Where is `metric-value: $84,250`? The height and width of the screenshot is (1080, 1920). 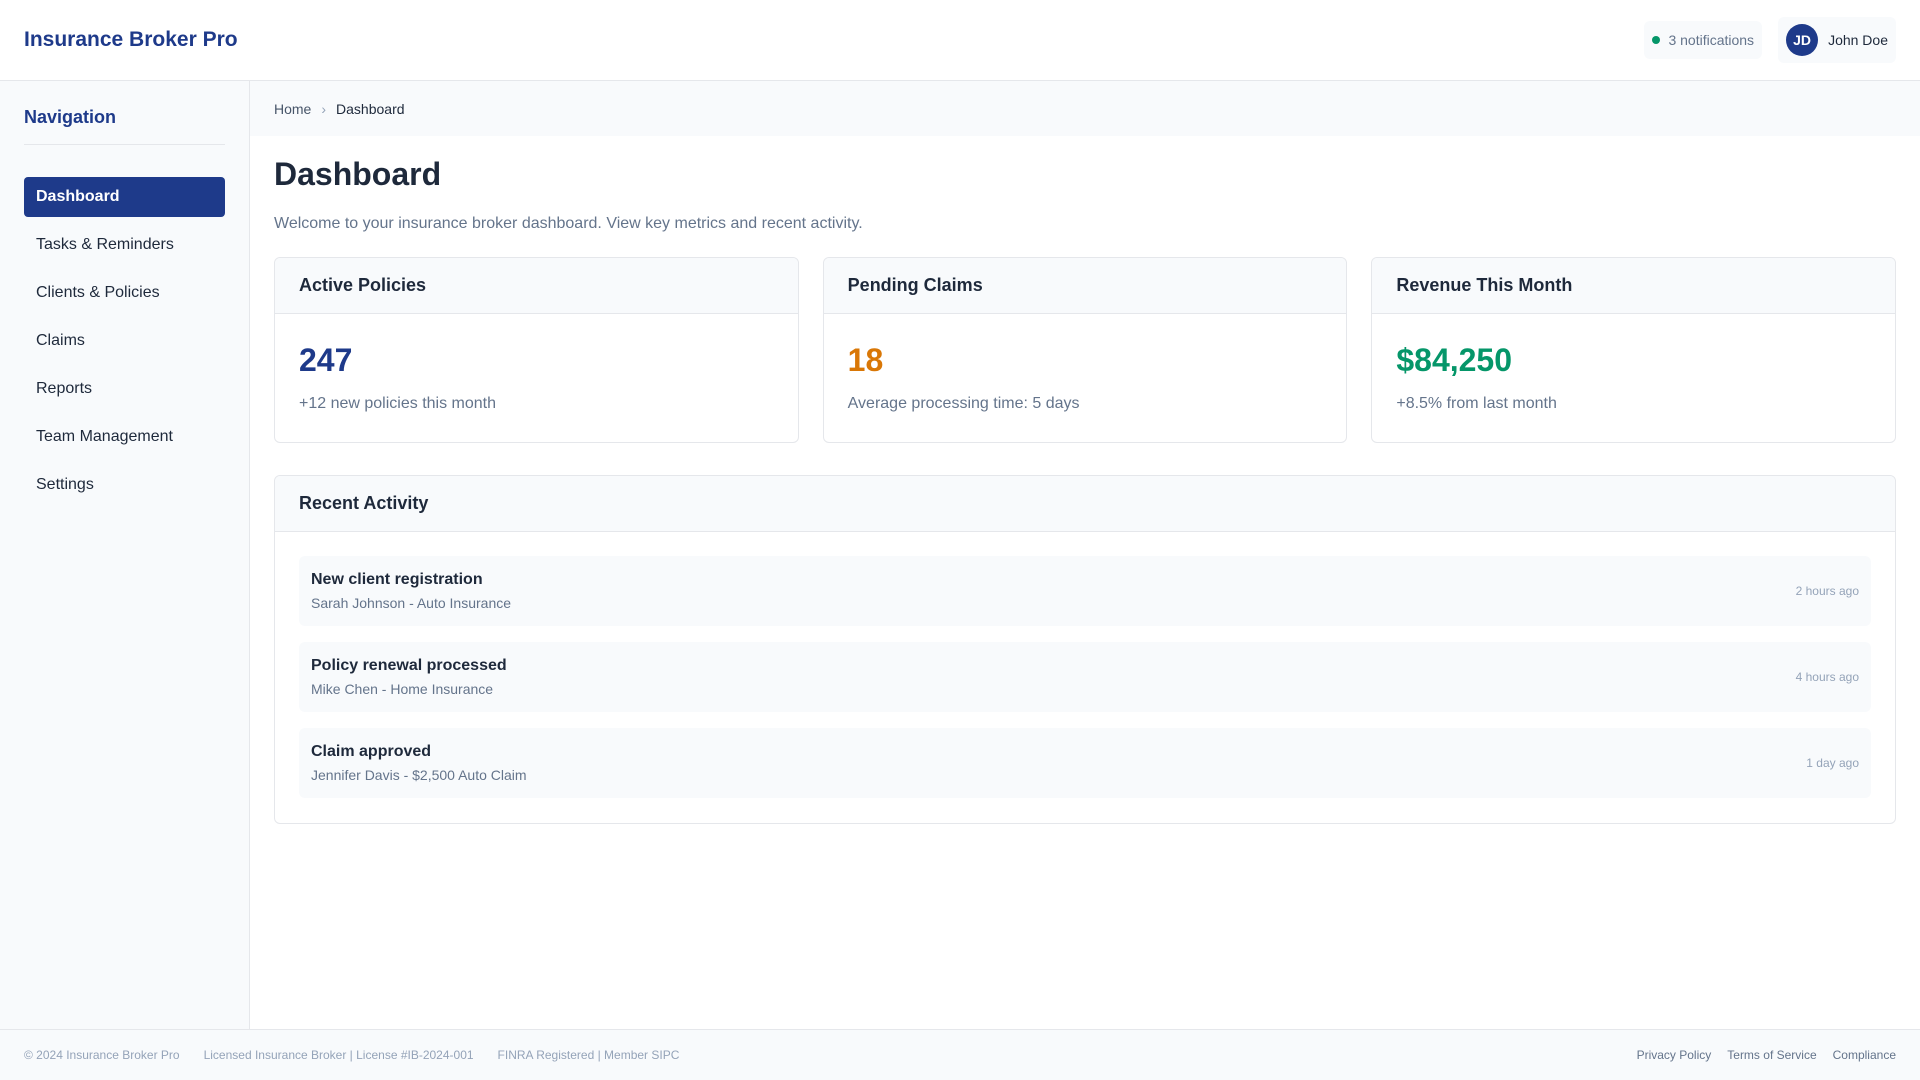 metric-value: $84,250 is located at coordinates (1454, 360).